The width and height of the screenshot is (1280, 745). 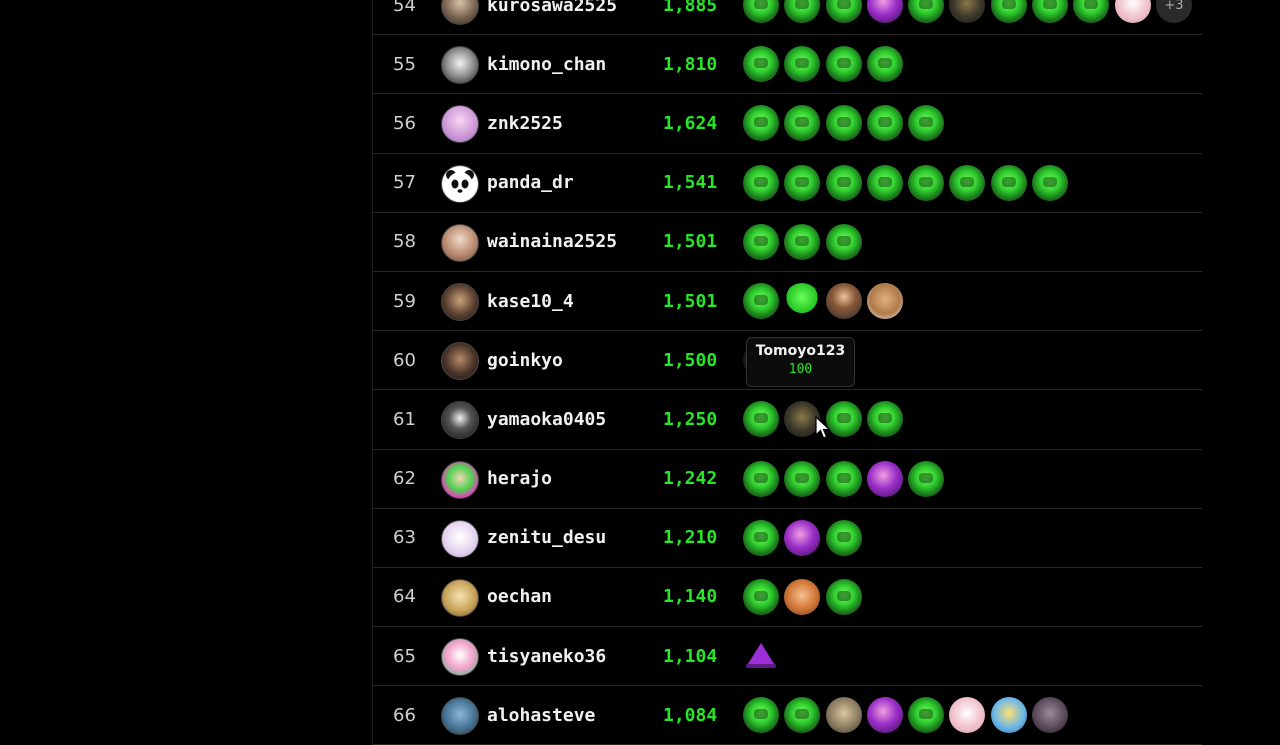 What do you see at coordinates (552, 17) in the screenshot?
I see `username: kurosawa2525` at bounding box center [552, 17].